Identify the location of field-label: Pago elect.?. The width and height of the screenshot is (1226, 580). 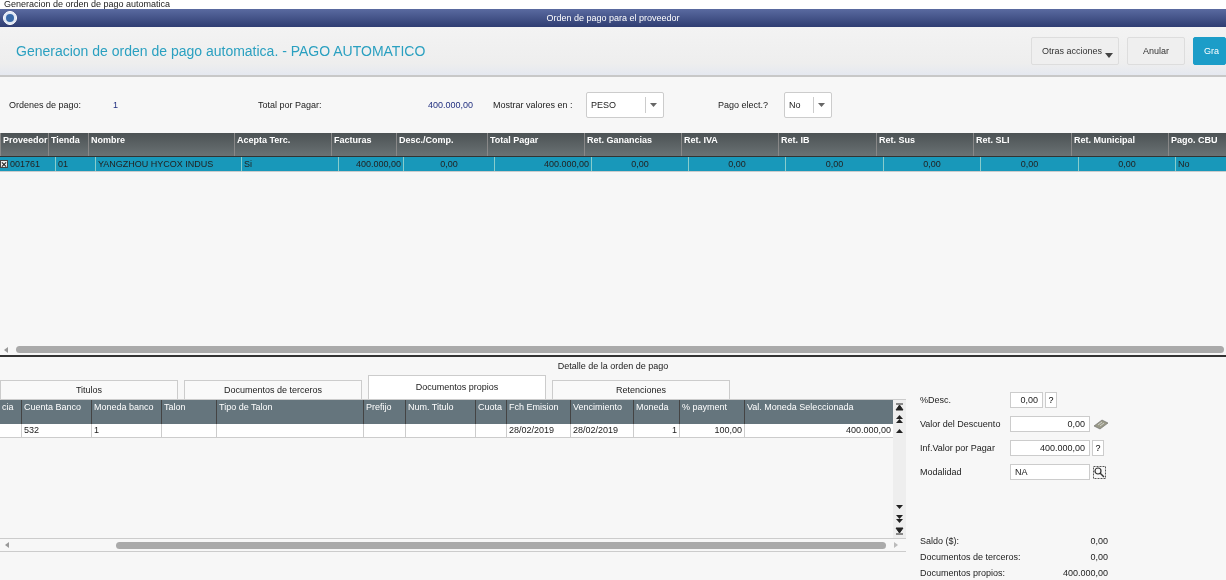
(744, 105).